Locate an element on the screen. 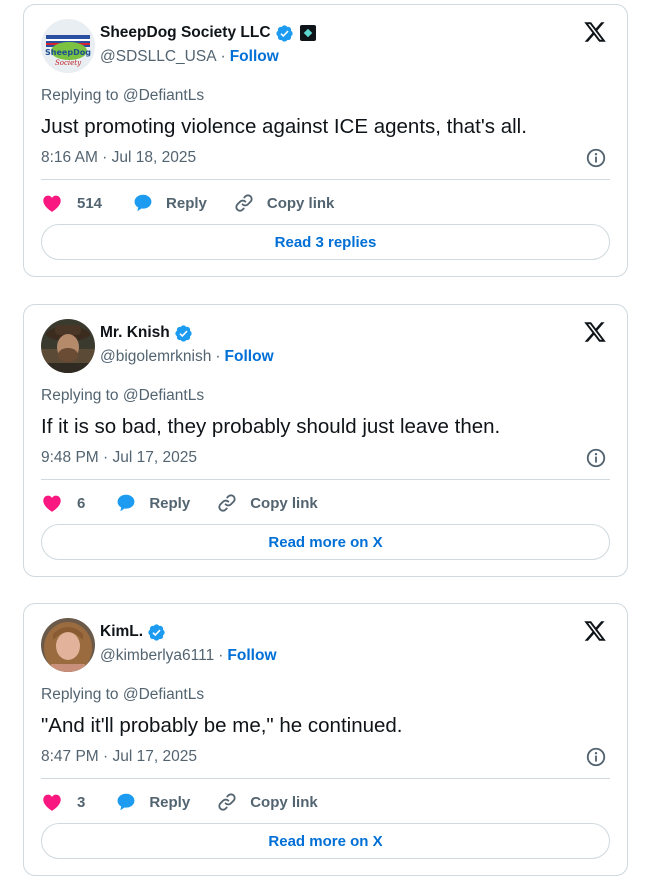 The image size is (650, 893). like-count: 3 is located at coordinates (81, 802).